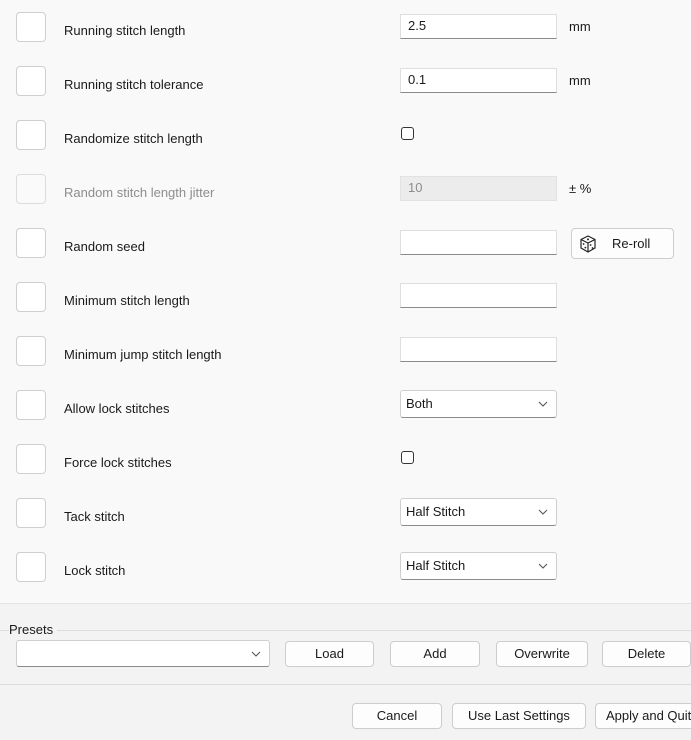  What do you see at coordinates (407, 133) in the screenshot?
I see `randomize-stitch-length-checkbox` at bounding box center [407, 133].